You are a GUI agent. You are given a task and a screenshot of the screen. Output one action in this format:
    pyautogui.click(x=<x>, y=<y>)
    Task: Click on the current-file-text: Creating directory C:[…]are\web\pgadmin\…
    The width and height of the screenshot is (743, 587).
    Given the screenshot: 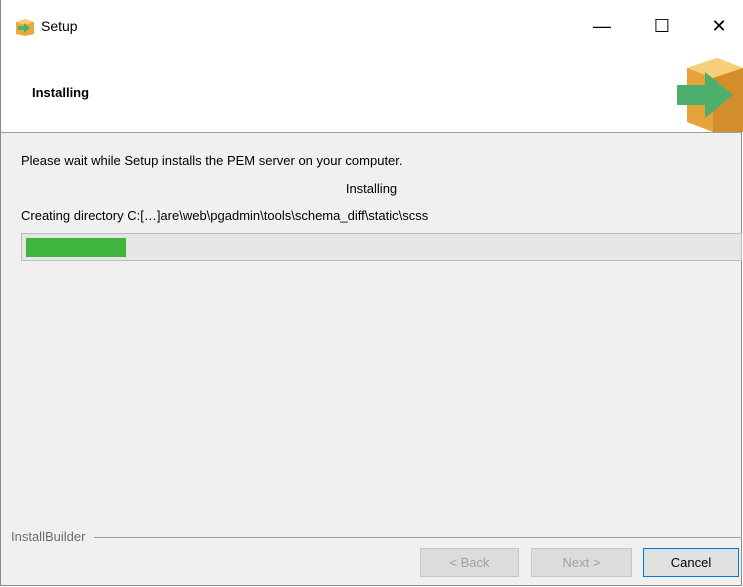 What is the action you would take?
    pyautogui.click(x=225, y=215)
    